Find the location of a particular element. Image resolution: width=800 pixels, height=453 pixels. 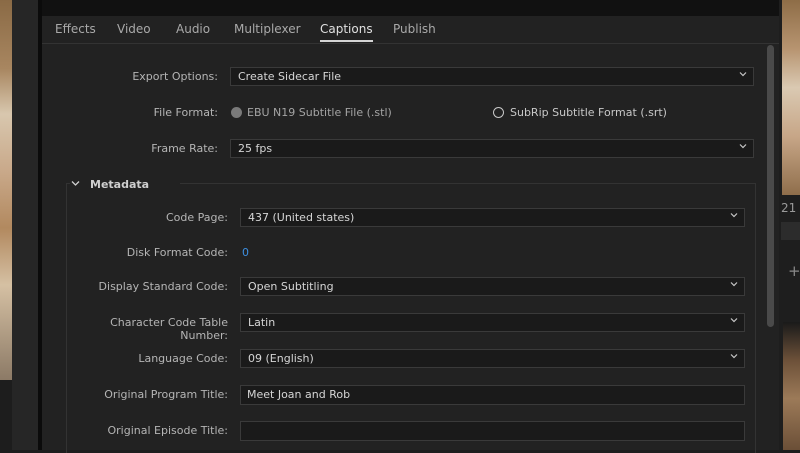

language-code-value: 09 (English) is located at coordinates (281, 358).